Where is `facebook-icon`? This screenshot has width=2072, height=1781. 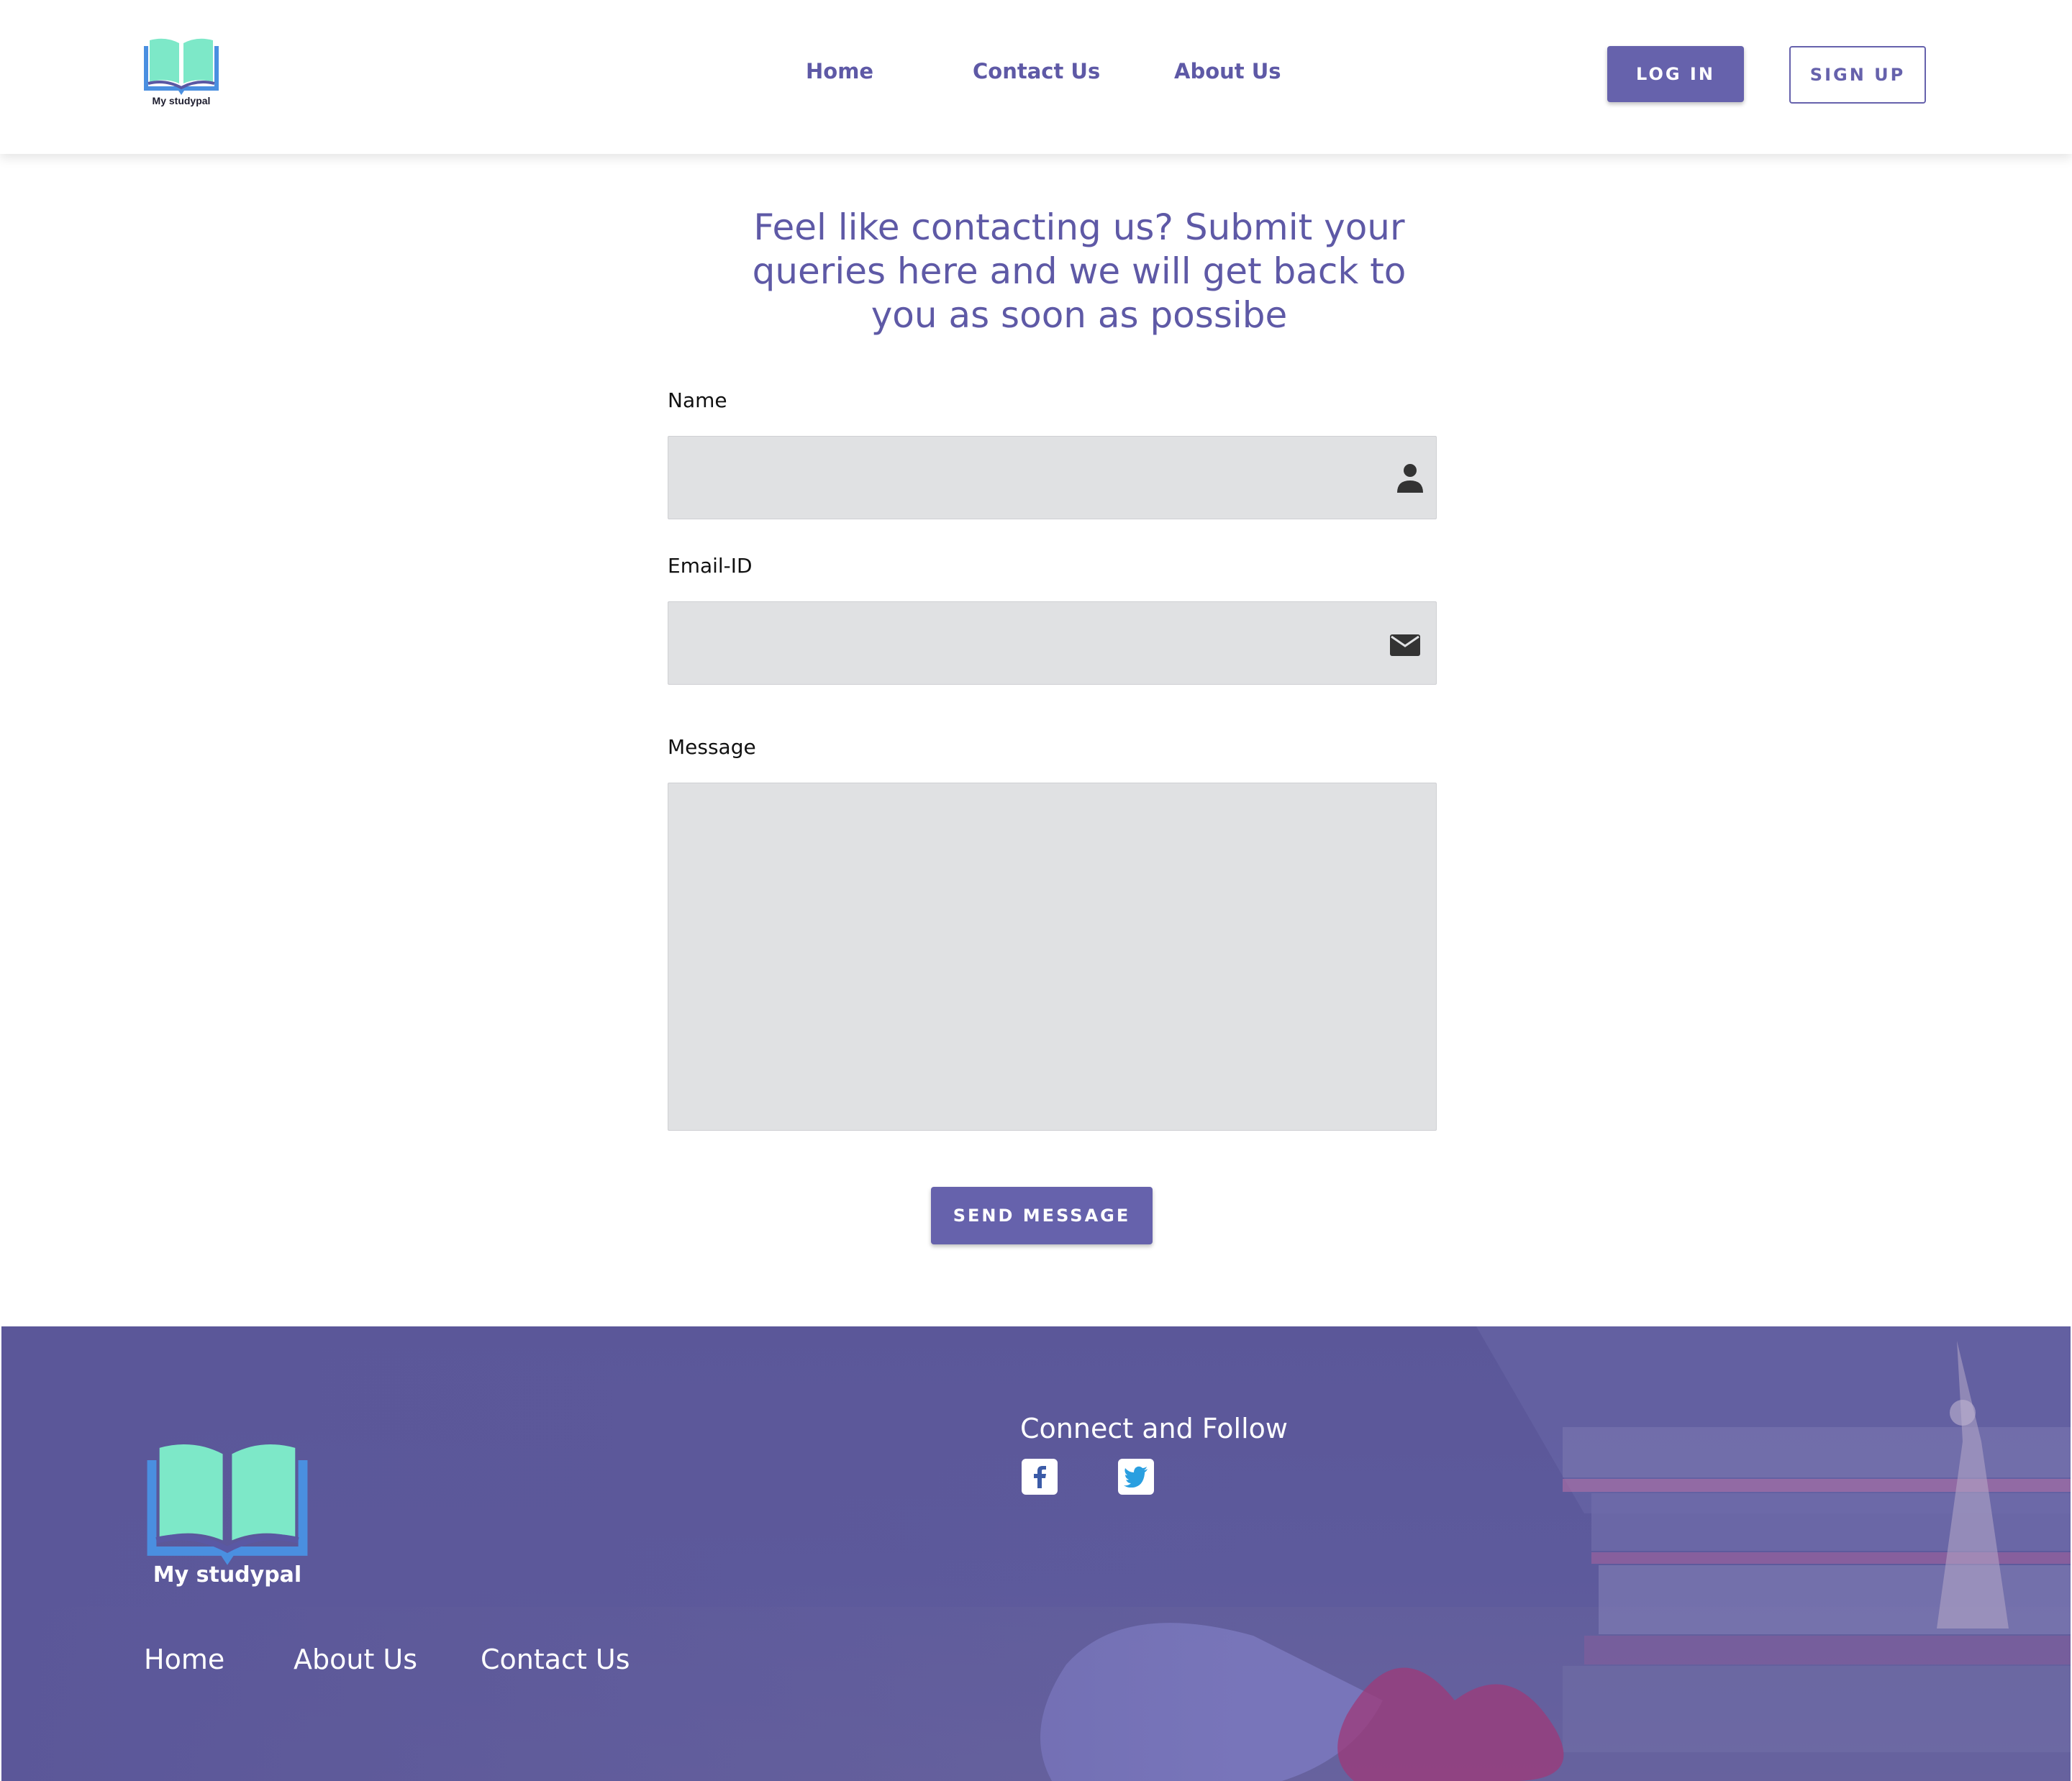
facebook-icon is located at coordinates (1040, 1477).